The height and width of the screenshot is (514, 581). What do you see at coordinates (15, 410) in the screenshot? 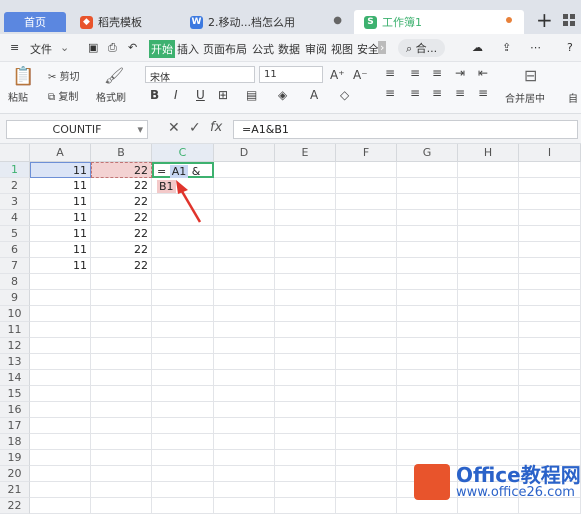
I see `row-header: 16` at bounding box center [15, 410].